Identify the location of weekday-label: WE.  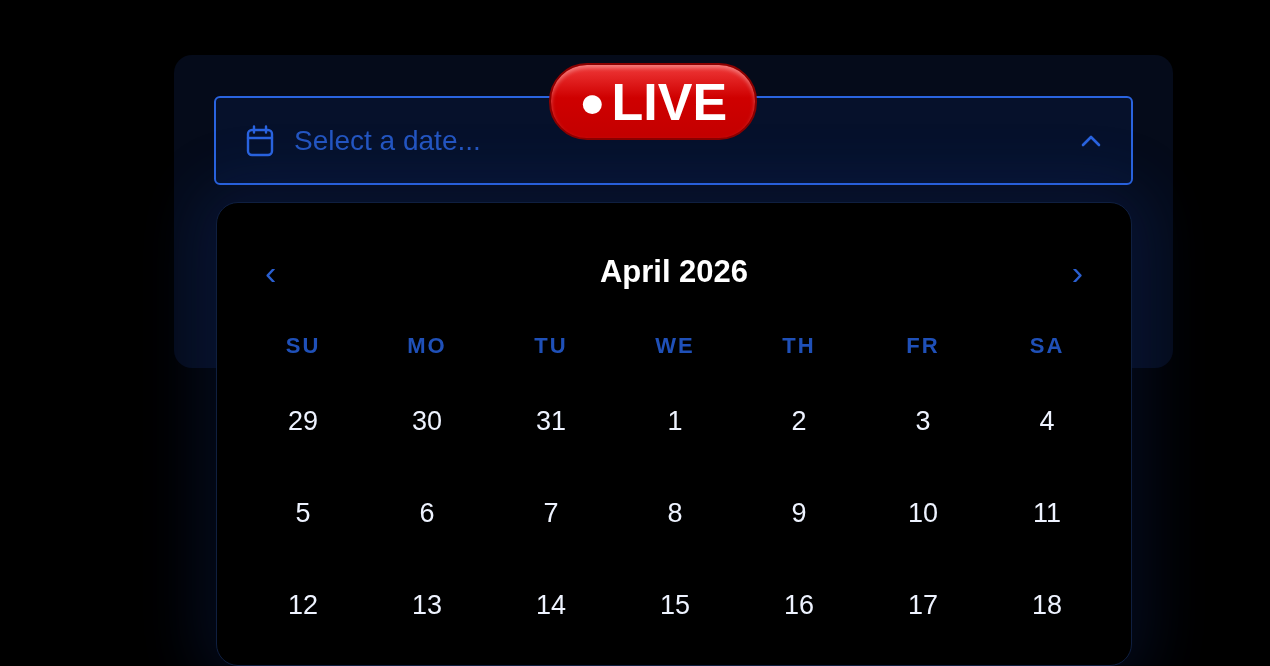
(675, 346).